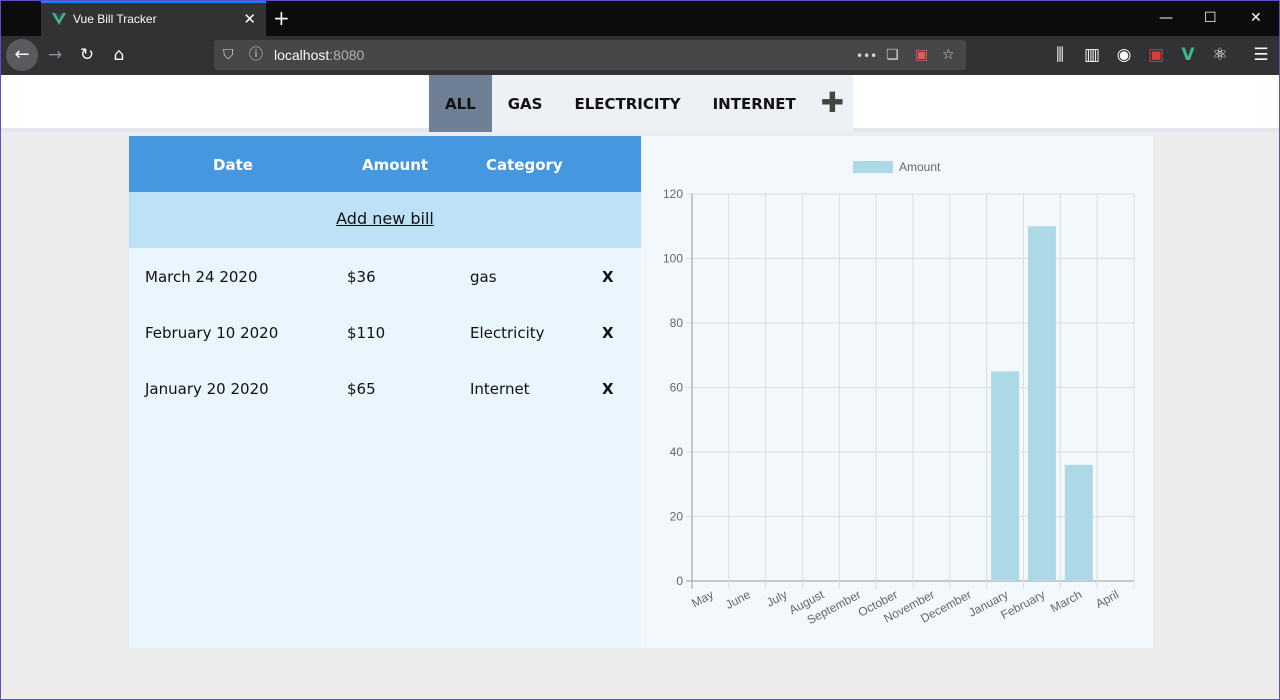  I want to click on tab-all: ALL, so click(460, 103).